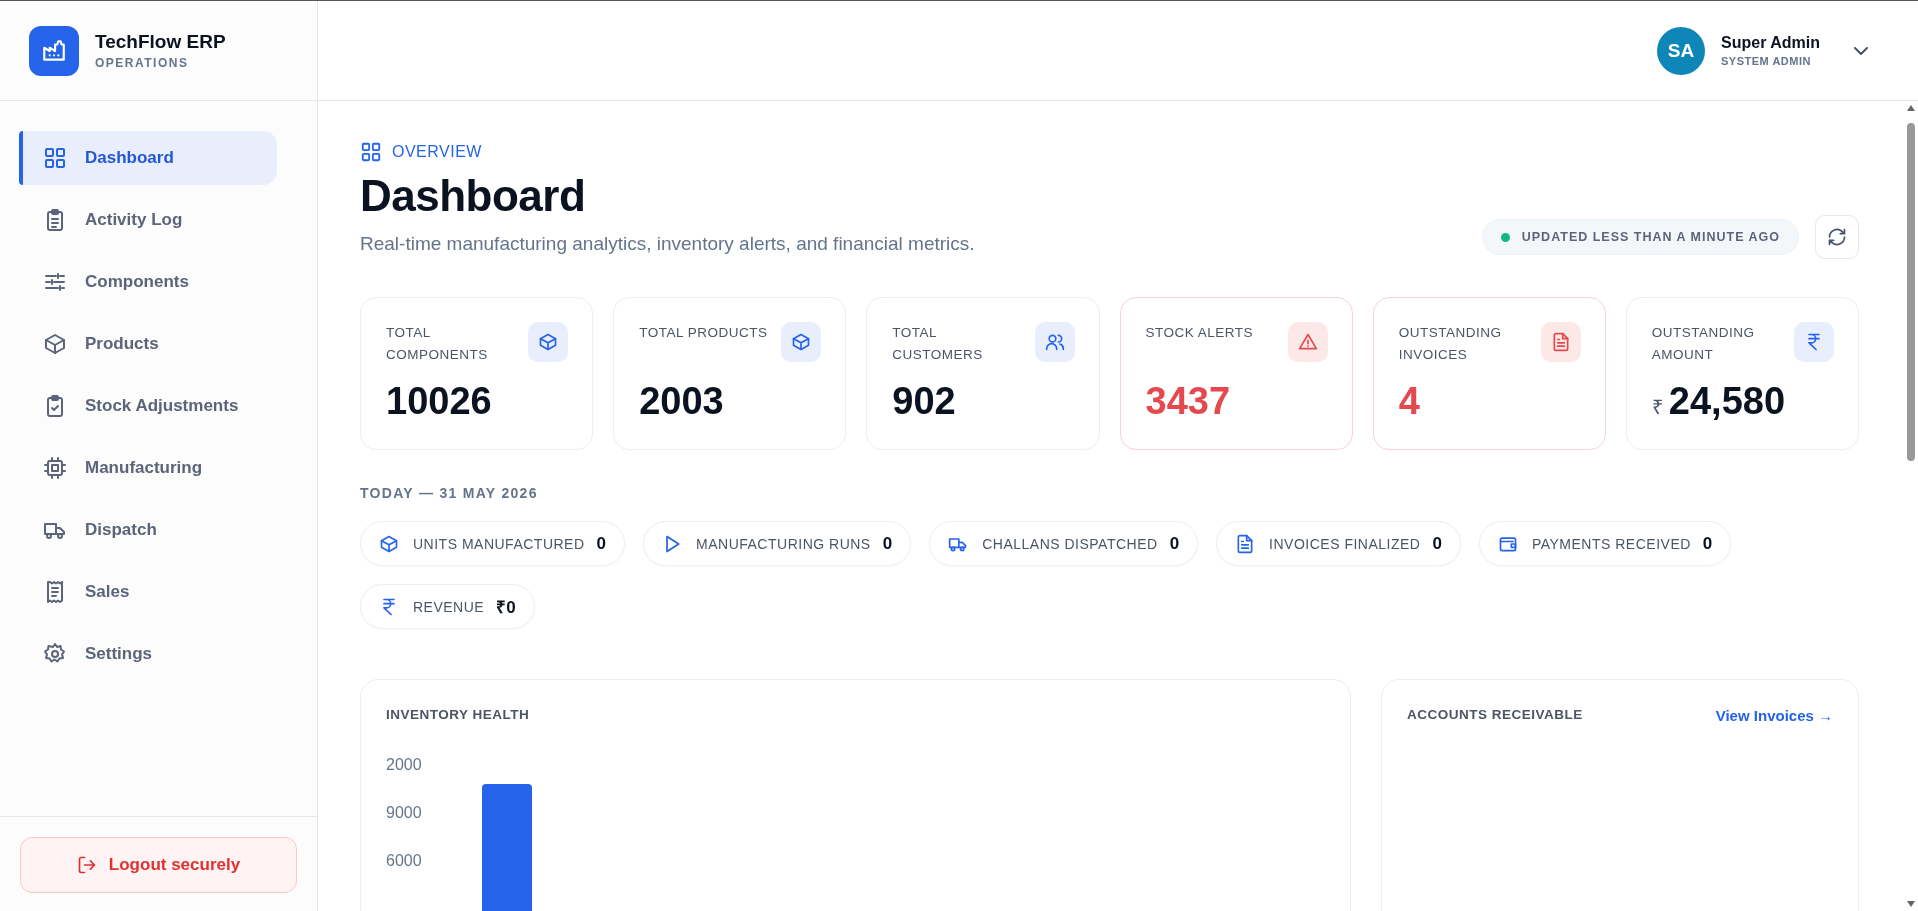 This screenshot has width=1918, height=911. What do you see at coordinates (1774, 715) in the screenshot?
I see `view-invoices-link: View Invoices →` at bounding box center [1774, 715].